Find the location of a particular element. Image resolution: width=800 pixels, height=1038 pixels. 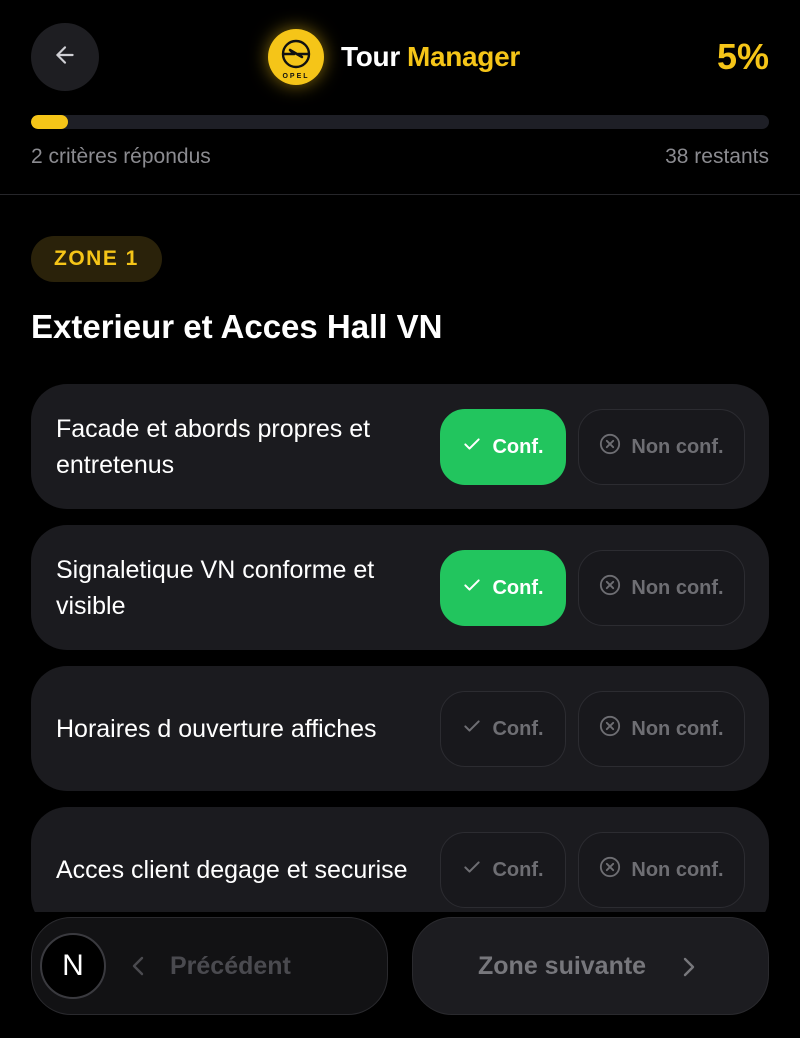

brand: OPEL Tour Manager is located at coordinates (394, 57).